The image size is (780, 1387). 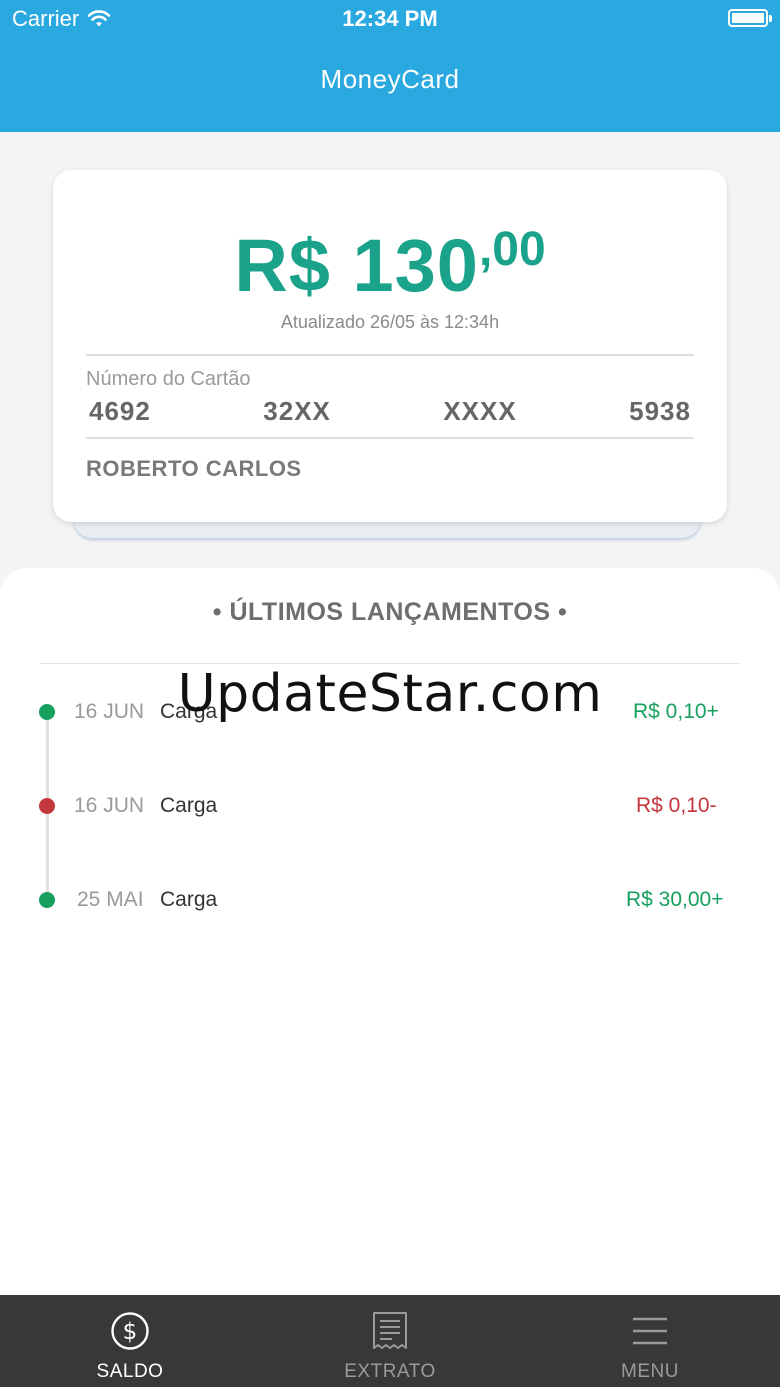 What do you see at coordinates (109, 805) in the screenshot?
I see `transaction-date: 16 JUN` at bounding box center [109, 805].